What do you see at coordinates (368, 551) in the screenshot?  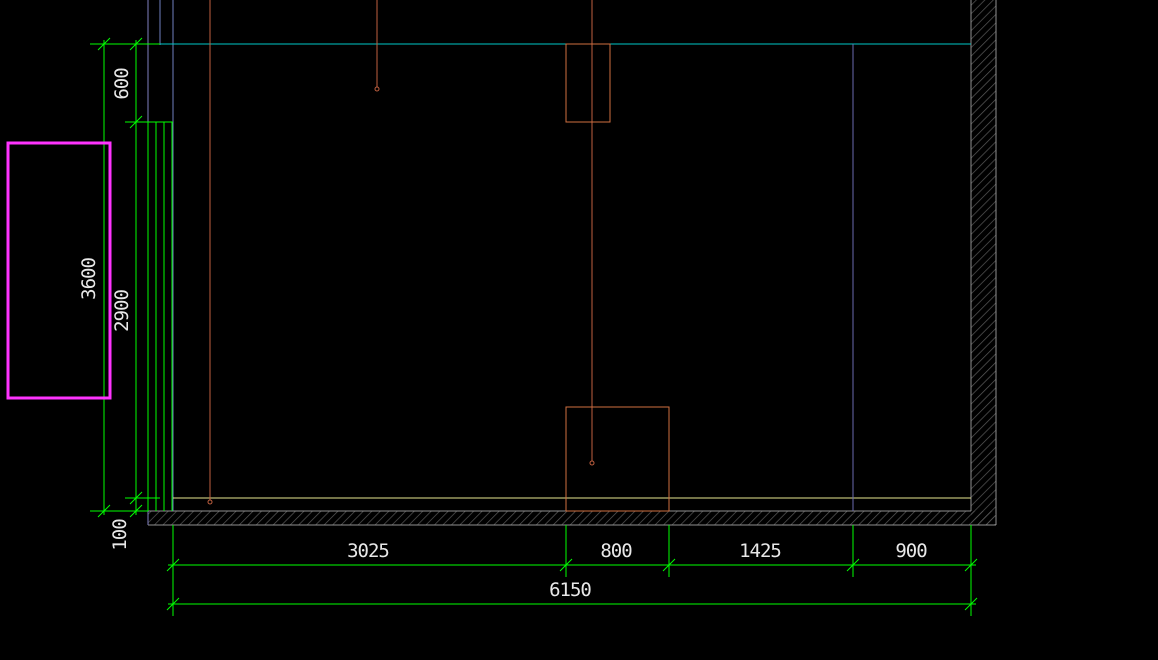 I see `dim-horizontal-3025: 3025` at bounding box center [368, 551].